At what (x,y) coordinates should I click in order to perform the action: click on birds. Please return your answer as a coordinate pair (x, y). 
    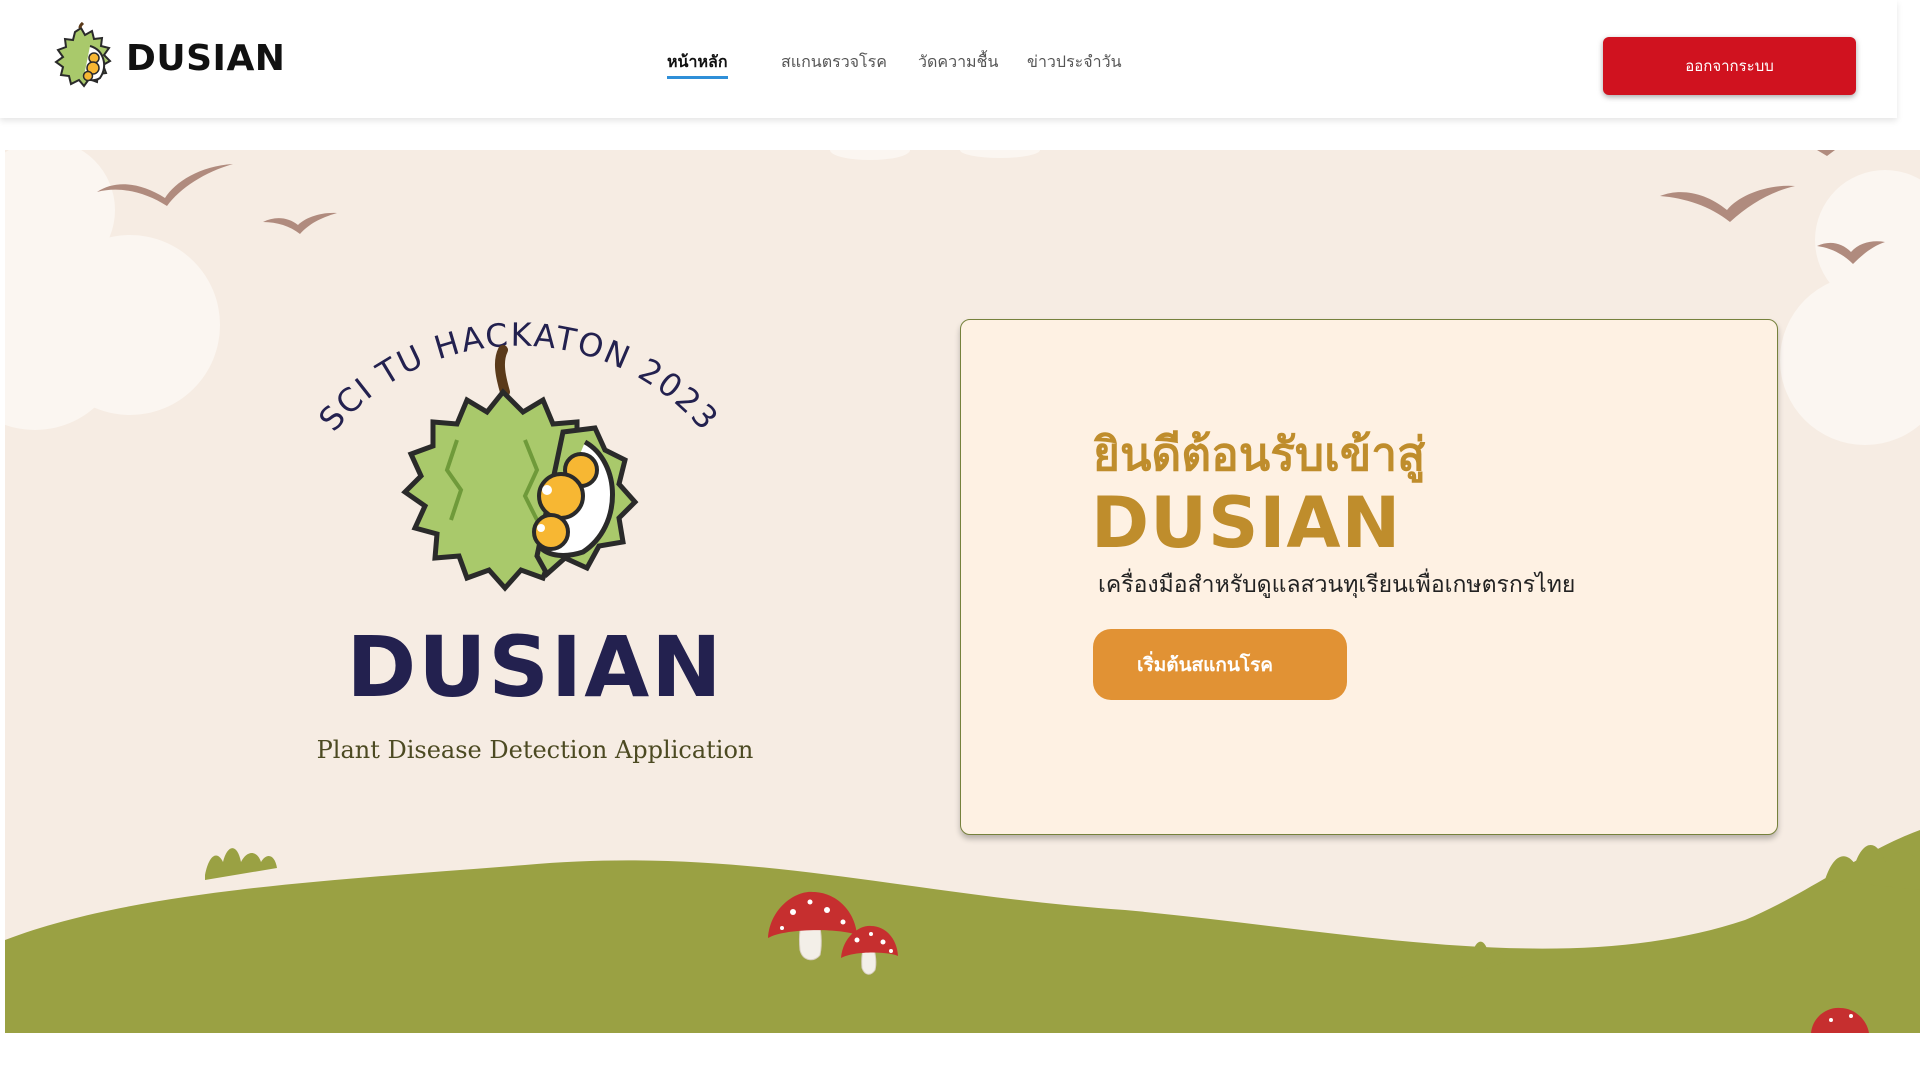
    Looking at the image, I should click on (991, 207).